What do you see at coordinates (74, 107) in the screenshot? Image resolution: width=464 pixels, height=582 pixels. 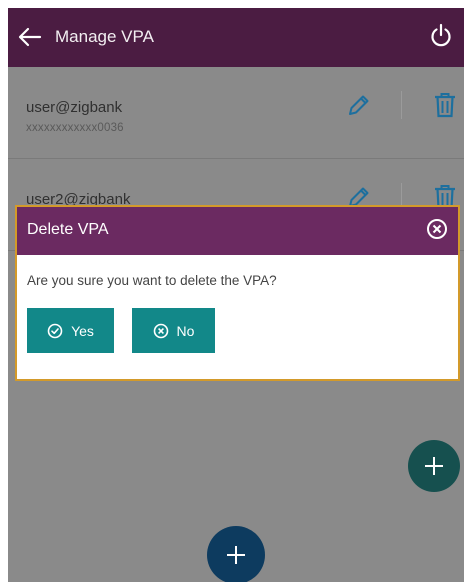 I see `vpa-address: user@zigbank` at bounding box center [74, 107].